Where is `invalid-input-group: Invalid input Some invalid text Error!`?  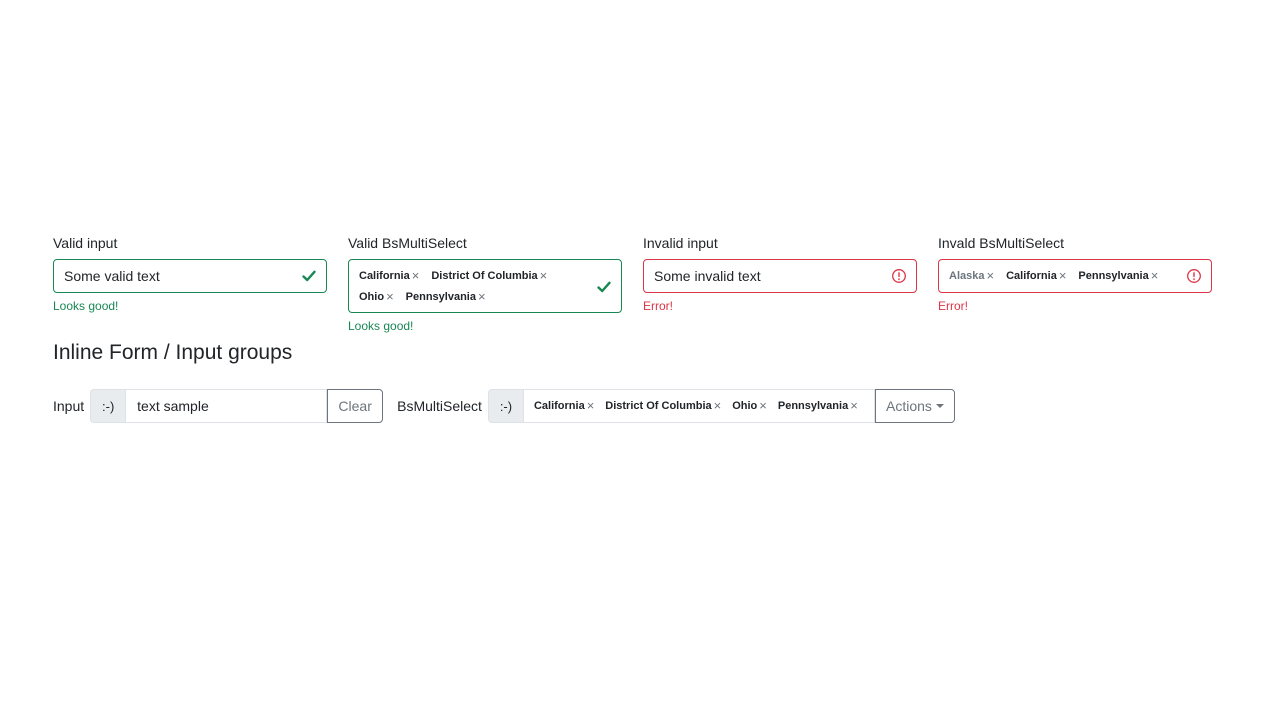 invalid-input-group: Invalid input Some invalid text Error! is located at coordinates (780, 273).